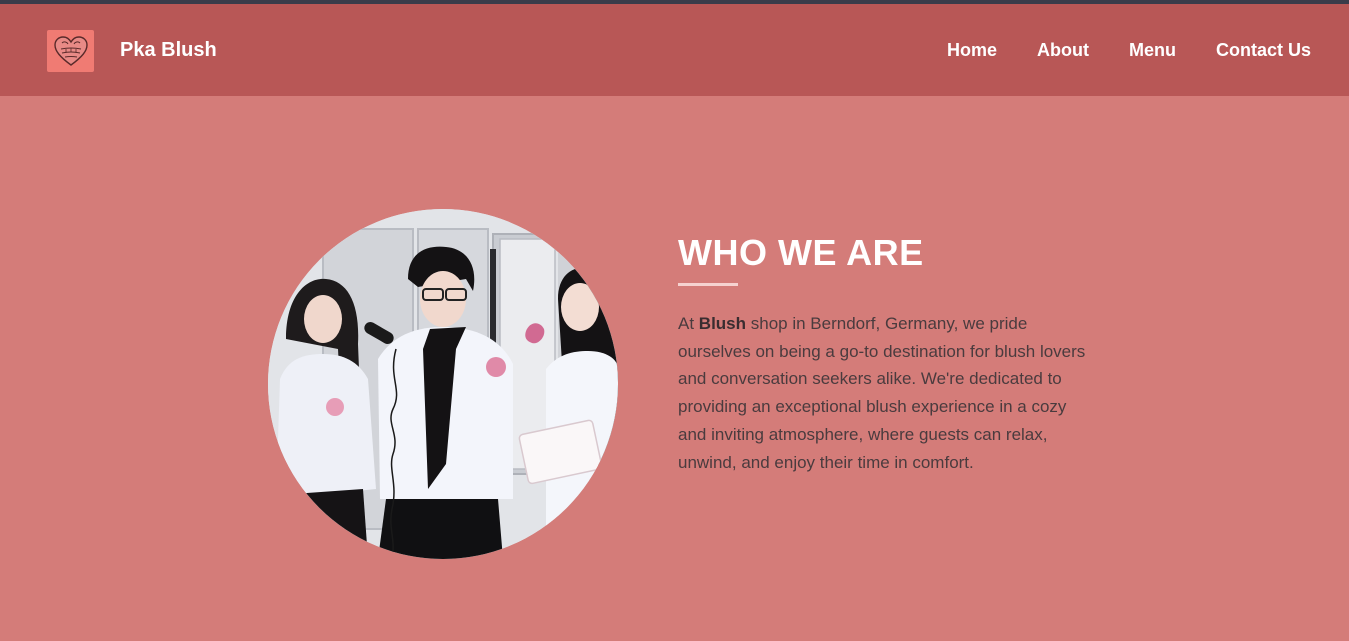 This screenshot has height=641, width=1349. What do you see at coordinates (1063, 50) in the screenshot?
I see `nav-about-link: About` at bounding box center [1063, 50].